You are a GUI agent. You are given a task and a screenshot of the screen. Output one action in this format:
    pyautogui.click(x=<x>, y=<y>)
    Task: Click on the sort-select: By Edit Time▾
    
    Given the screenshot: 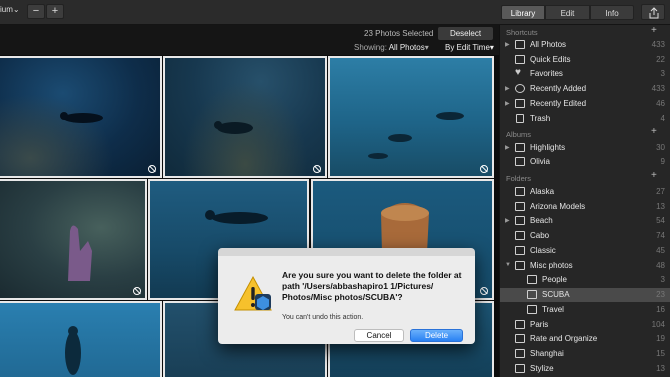 What is the action you would take?
    pyautogui.click(x=469, y=47)
    